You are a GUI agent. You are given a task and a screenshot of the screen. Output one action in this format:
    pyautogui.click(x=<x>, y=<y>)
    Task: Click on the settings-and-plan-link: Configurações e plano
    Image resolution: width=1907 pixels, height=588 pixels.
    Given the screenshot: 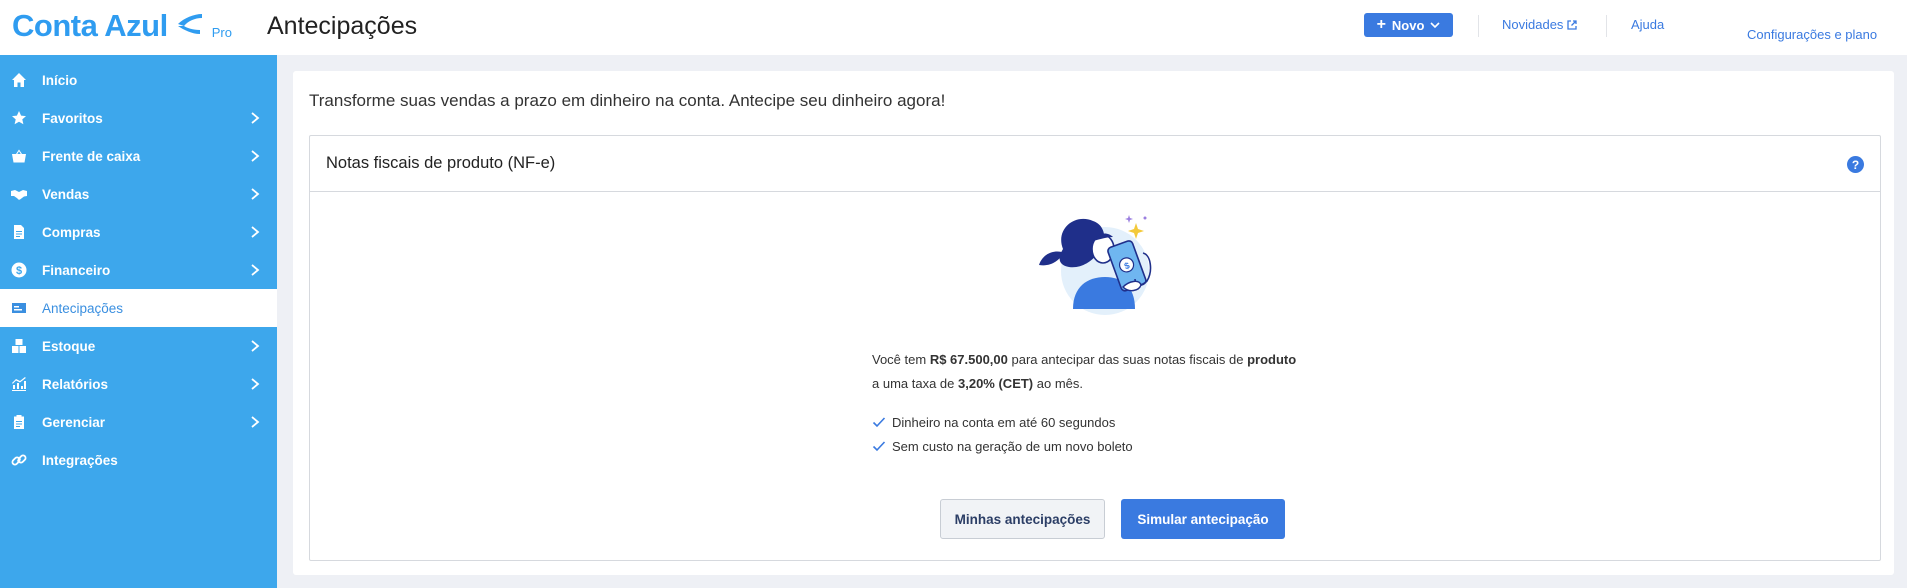 What is the action you would take?
    pyautogui.click(x=1812, y=34)
    